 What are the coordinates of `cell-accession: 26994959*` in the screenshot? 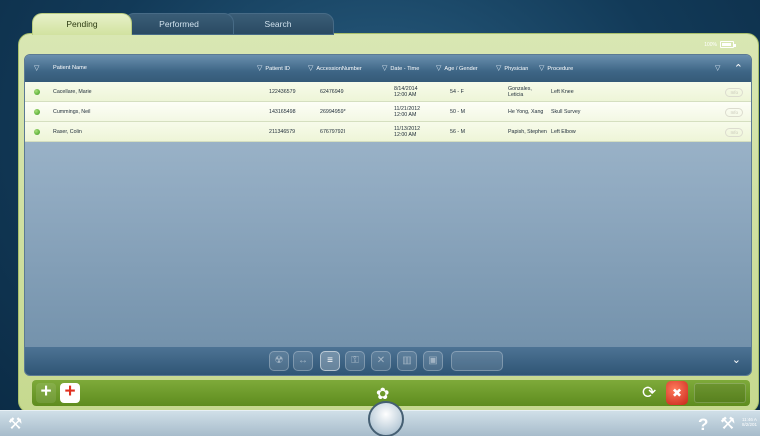 It's located at (333, 111).